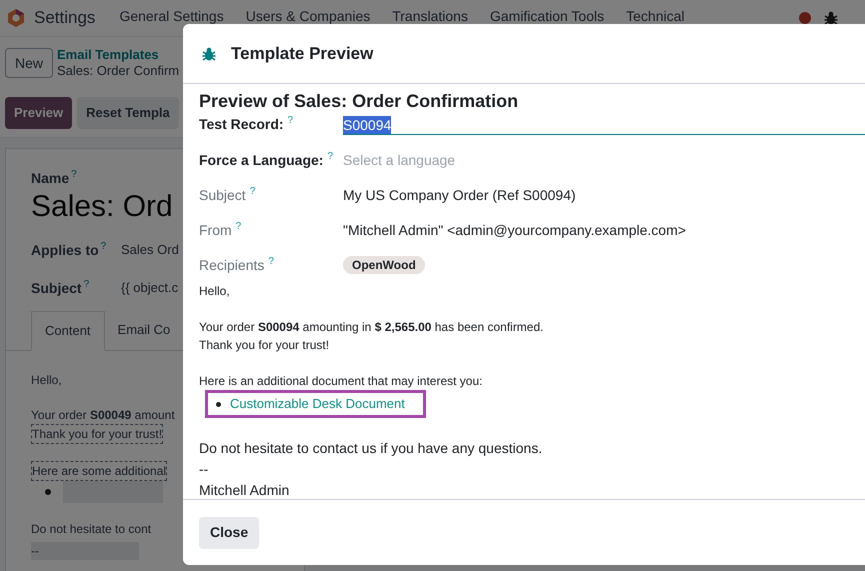 This screenshot has width=865, height=571. Describe the element at coordinates (308, 16) in the screenshot. I see `menu-item: Users & Companies` at that location.